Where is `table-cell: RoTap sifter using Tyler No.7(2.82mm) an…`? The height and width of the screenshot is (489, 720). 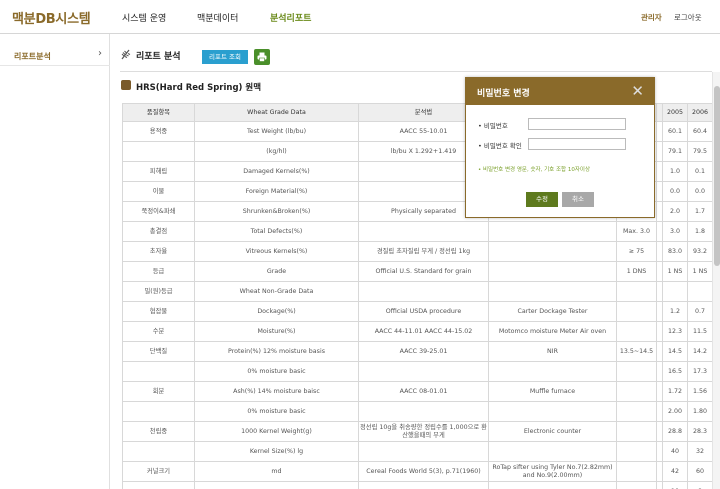 table-cell: RoTap sifter using Tyler No.7(2.82mm) an… is located at coordinates (552, 471).